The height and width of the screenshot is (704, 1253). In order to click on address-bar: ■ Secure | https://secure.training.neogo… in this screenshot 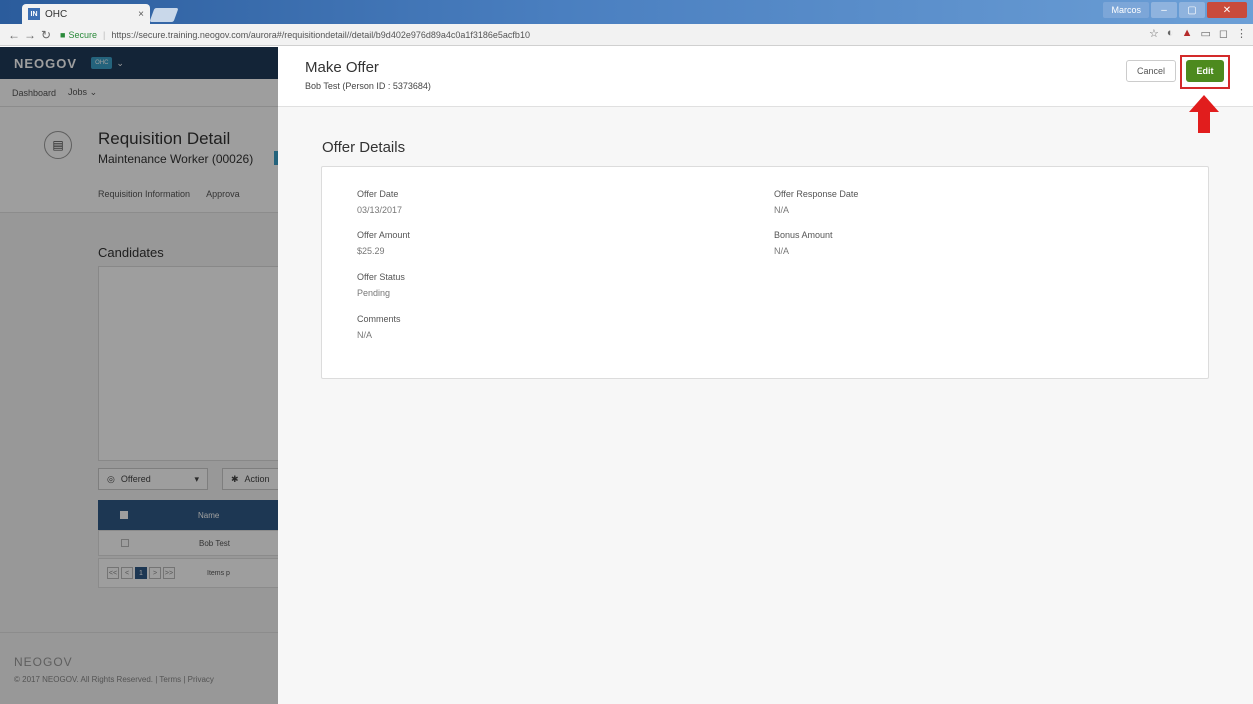, I will do `click(295, 35)`.